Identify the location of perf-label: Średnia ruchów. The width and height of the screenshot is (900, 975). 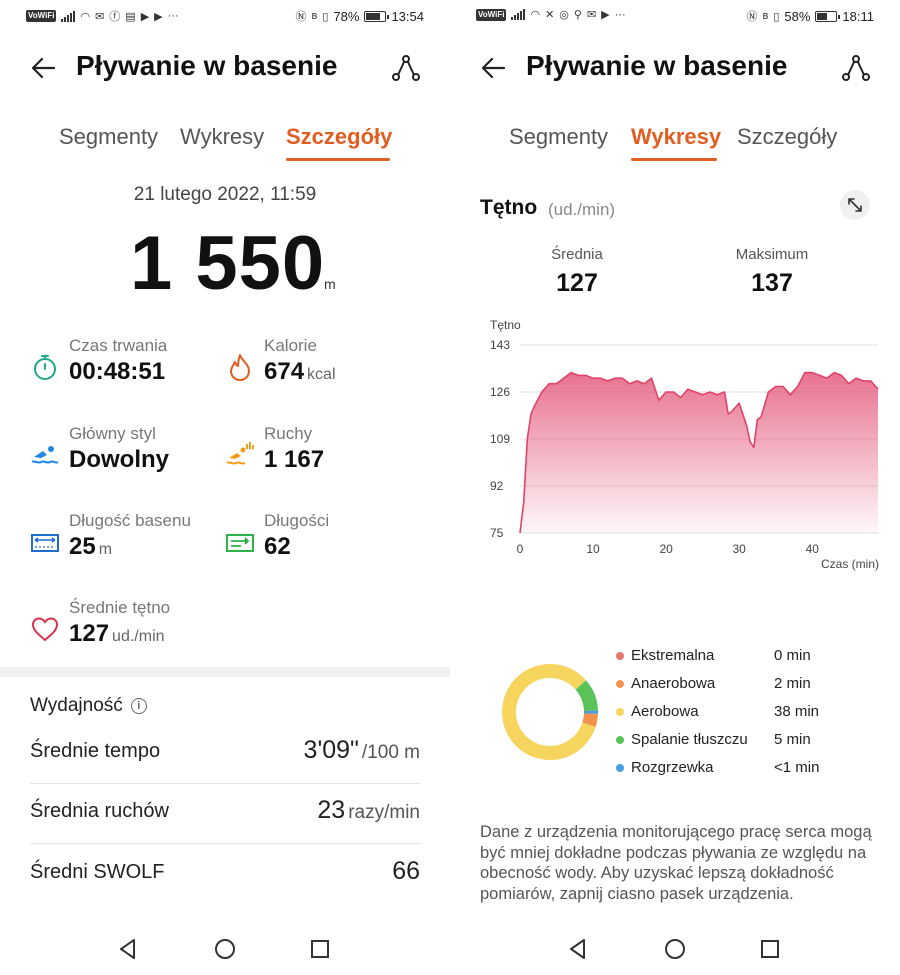
(99, 811).